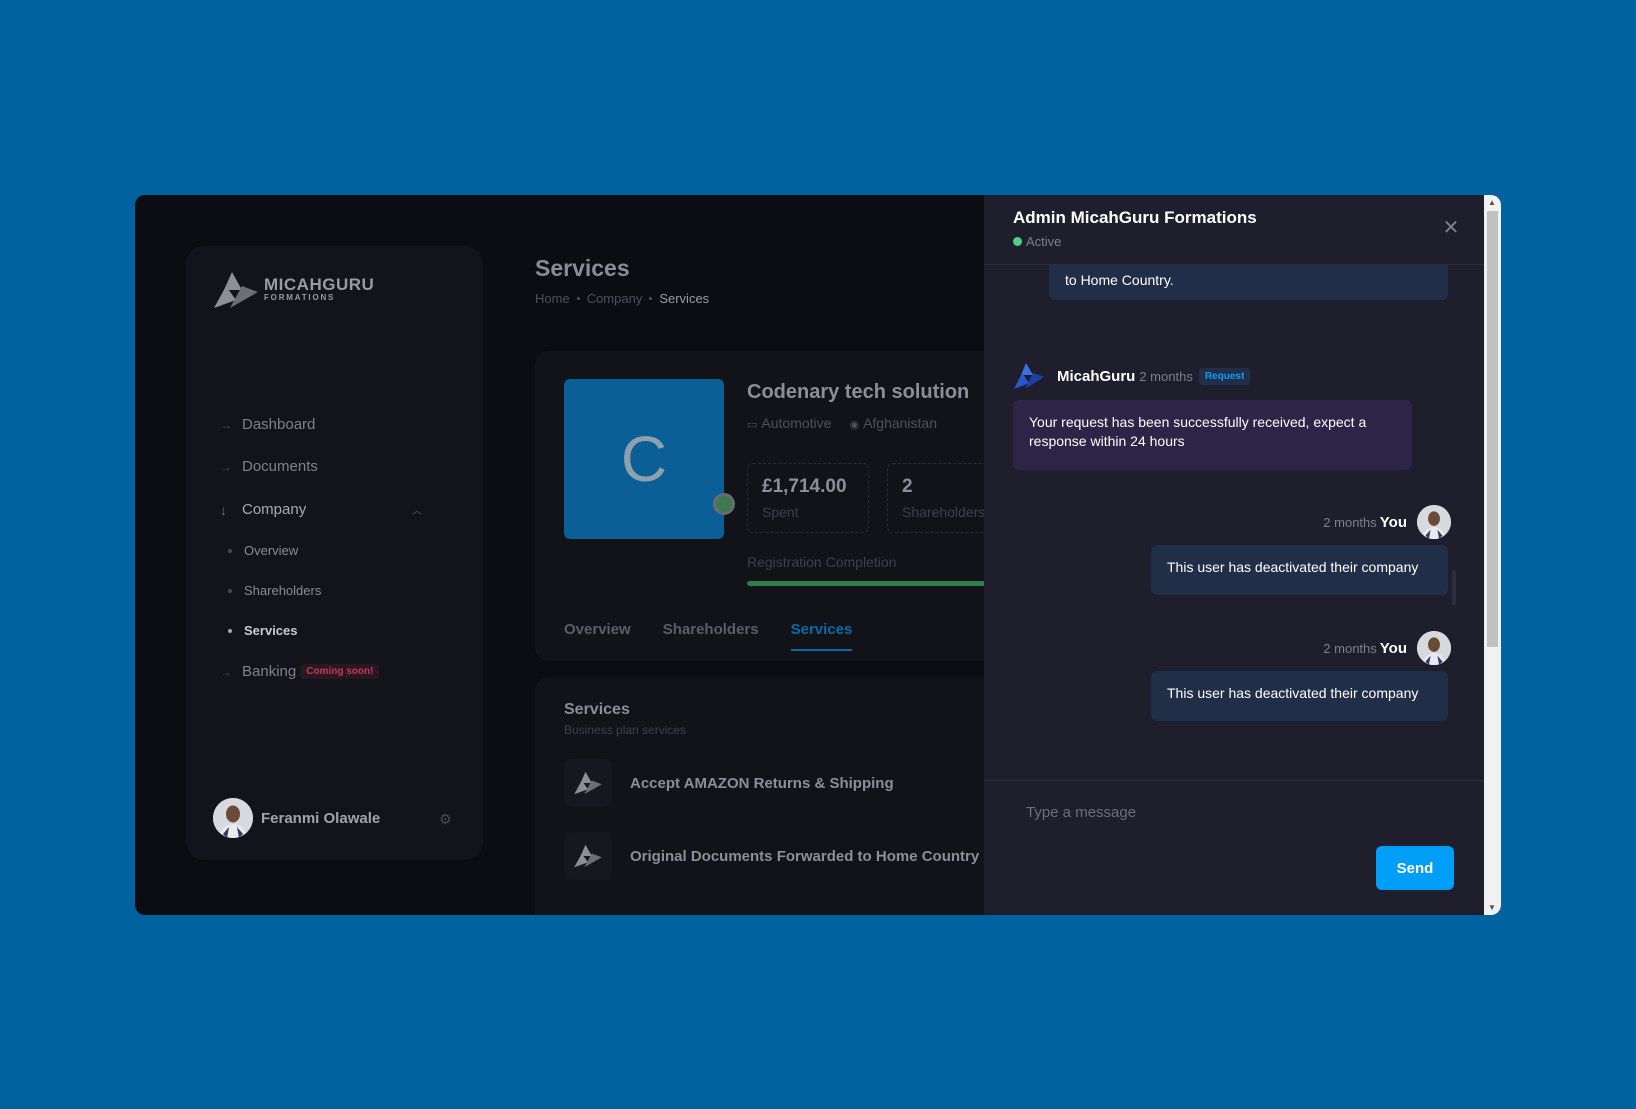 The image size is (1636, 1109). I want to click on tab-services: Services, so click(821, 636).